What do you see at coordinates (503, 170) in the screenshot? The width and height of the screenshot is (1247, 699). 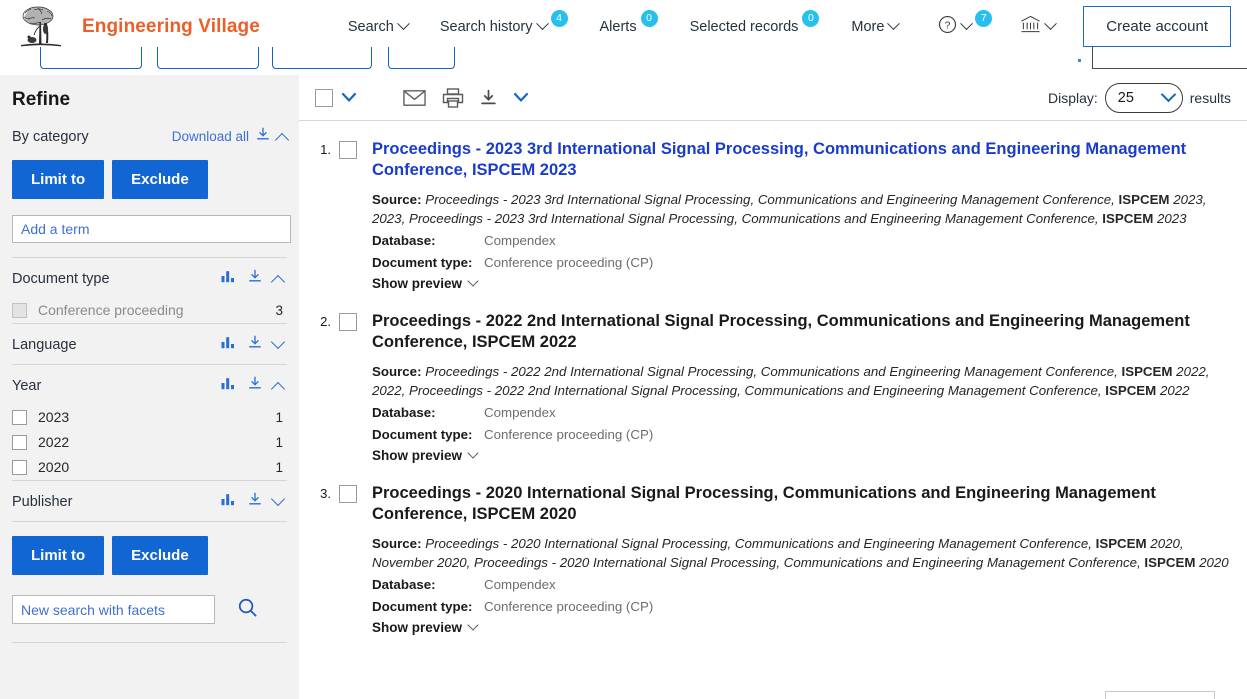 I see `result-title-acronym: ISPCEM` at bounding box center [503, 170].